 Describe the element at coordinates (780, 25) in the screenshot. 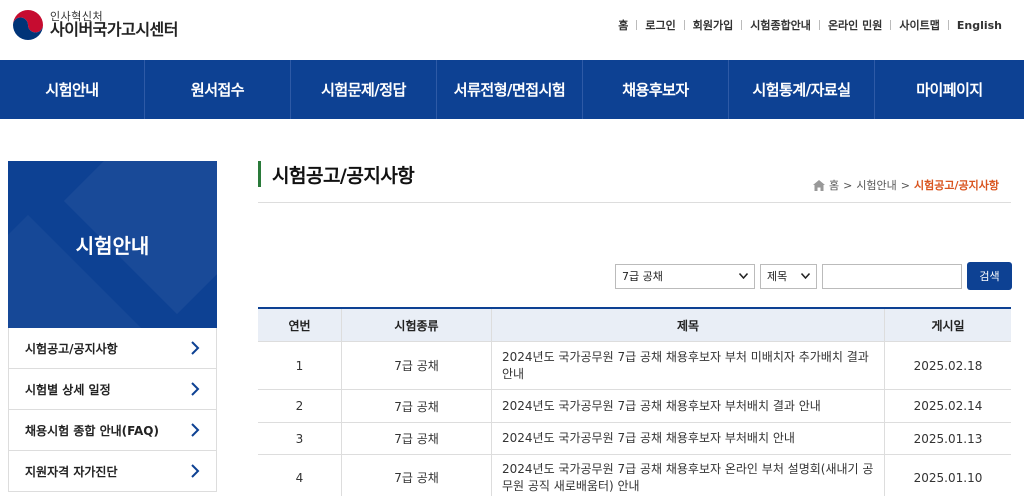

I see `util-link-exam-guide: 시험종합안내` at that location.